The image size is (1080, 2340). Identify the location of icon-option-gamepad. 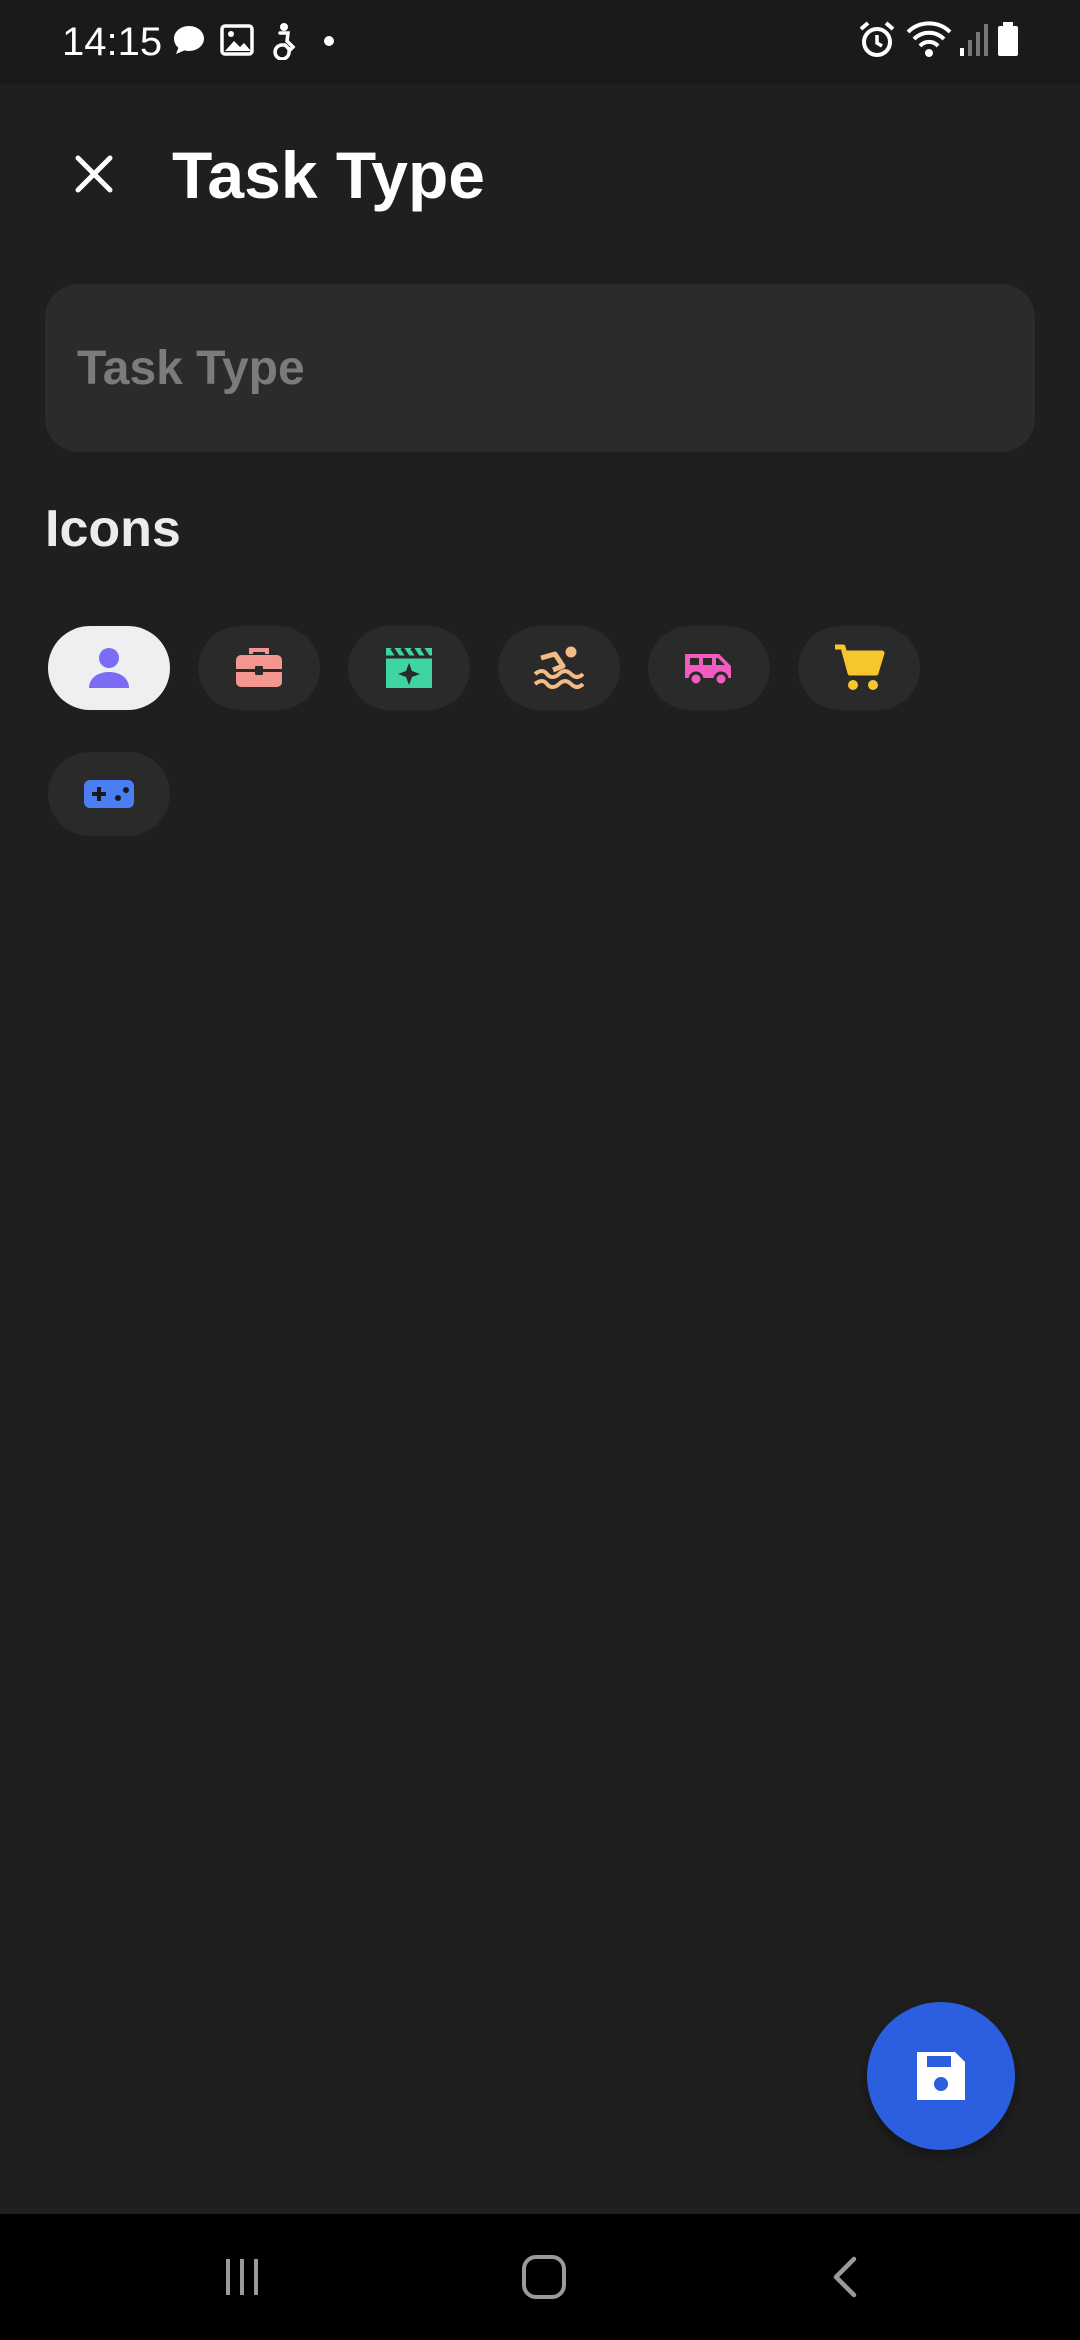
(109, 794).